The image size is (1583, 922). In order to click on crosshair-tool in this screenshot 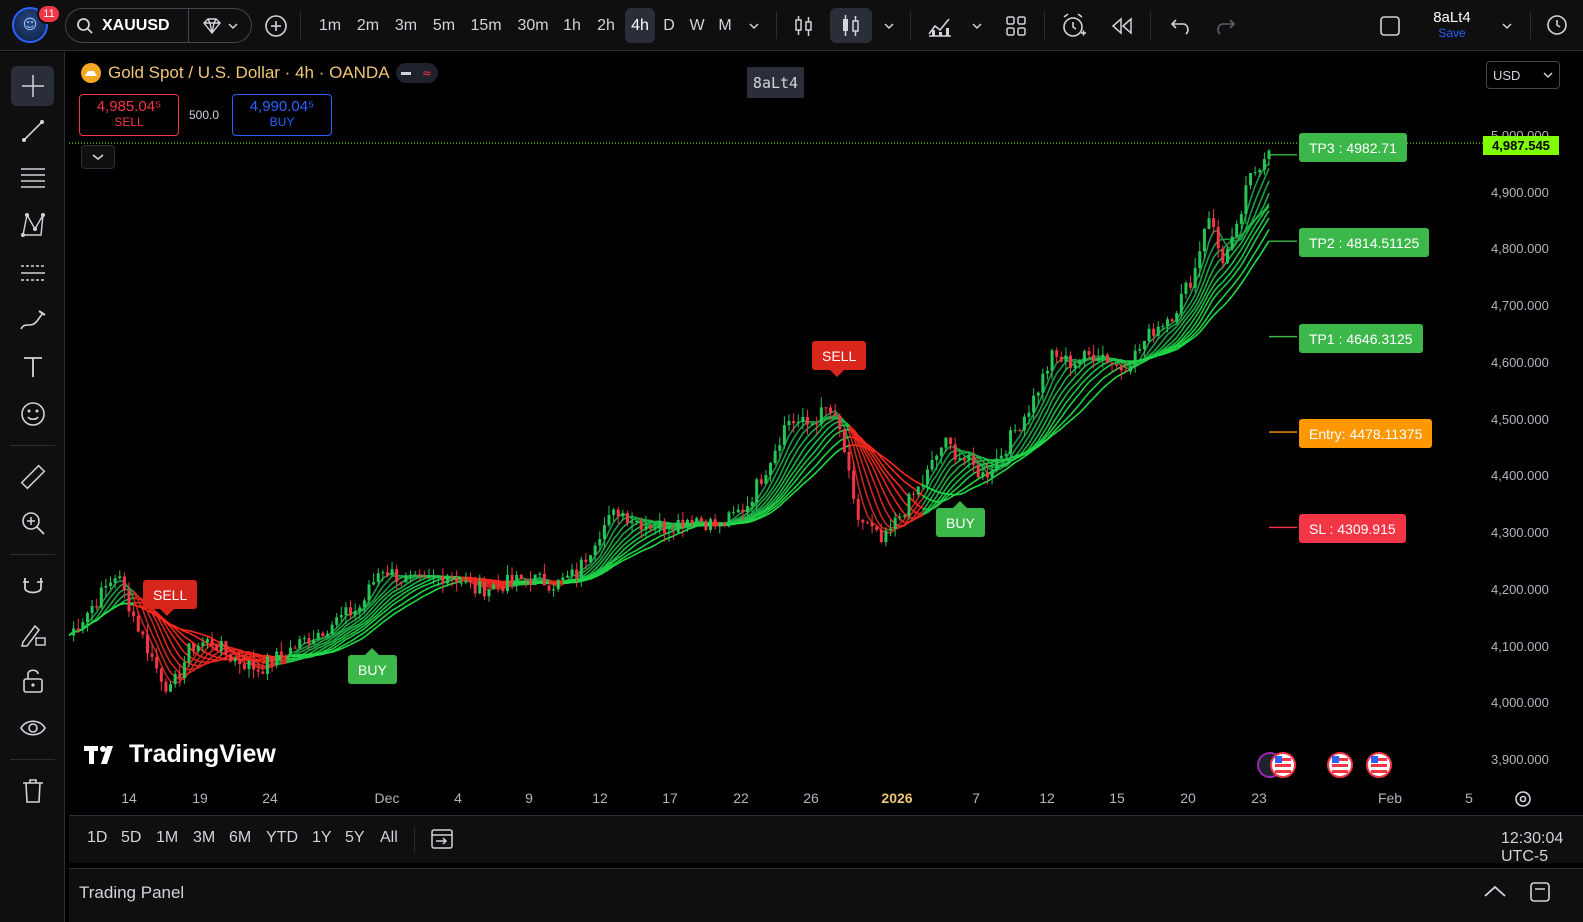, I will do `click(32, 86)`.